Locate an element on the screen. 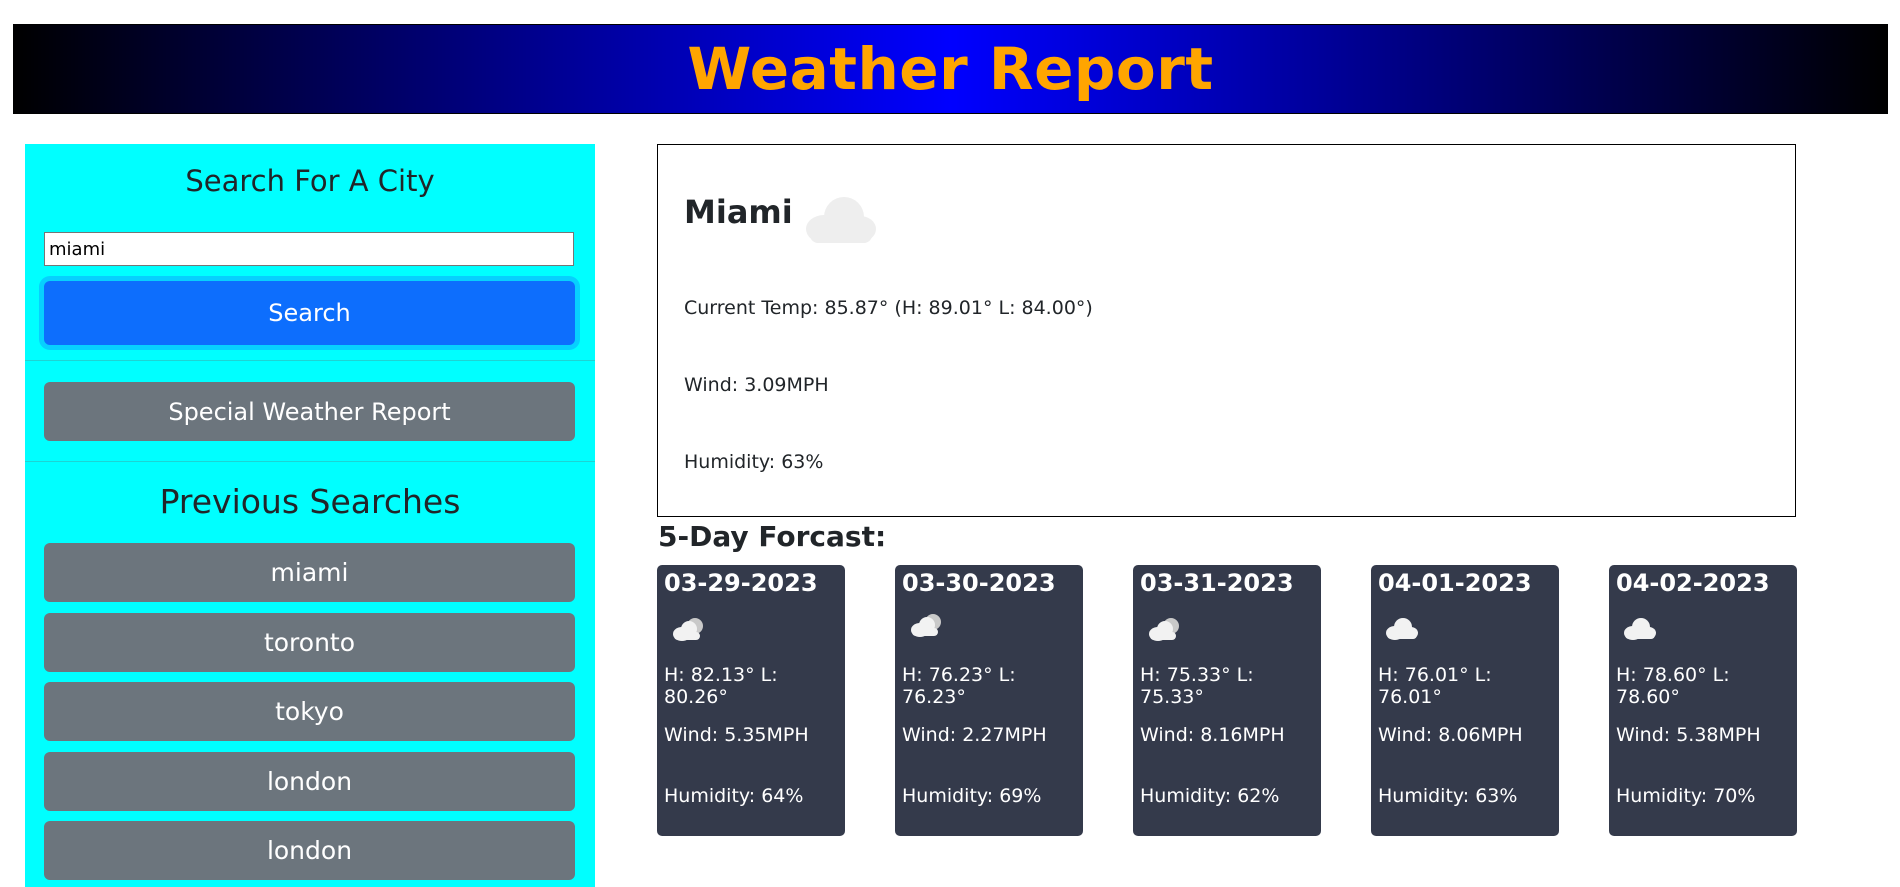 The height and width of the screenshot is (887, 1900). forecast-high-low: H: 76.01° L: 76.01° is located at coordinates (1435, 686).